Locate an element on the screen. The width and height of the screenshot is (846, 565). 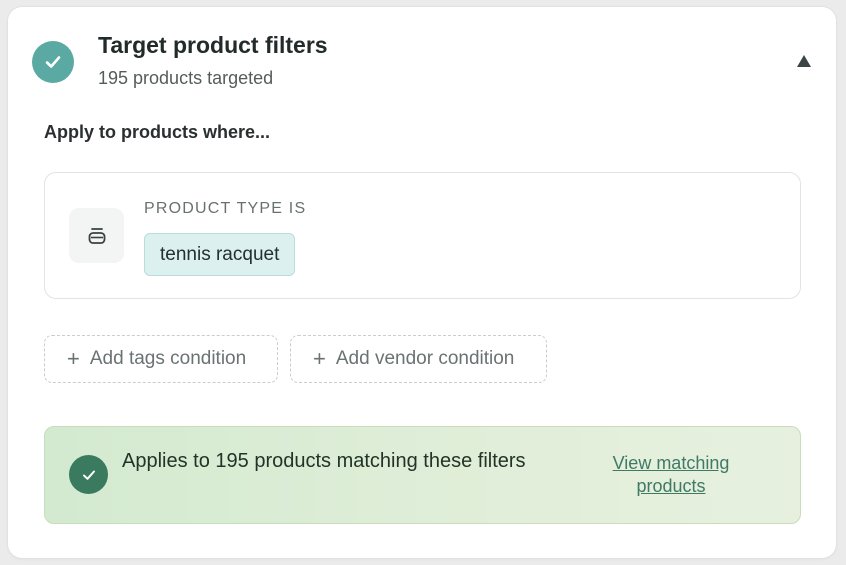
product-type-icon is located at coordinates (96, 235).